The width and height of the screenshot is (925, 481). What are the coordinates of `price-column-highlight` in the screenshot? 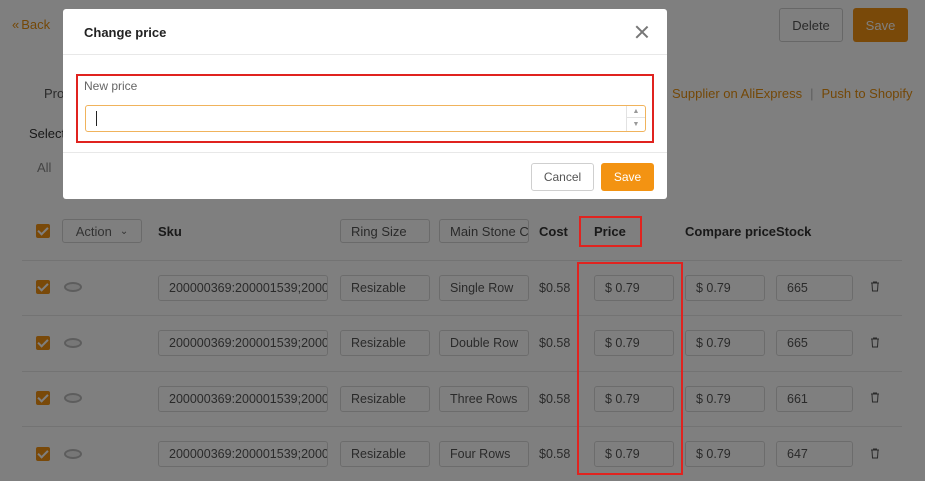 It's located at (630, 368).